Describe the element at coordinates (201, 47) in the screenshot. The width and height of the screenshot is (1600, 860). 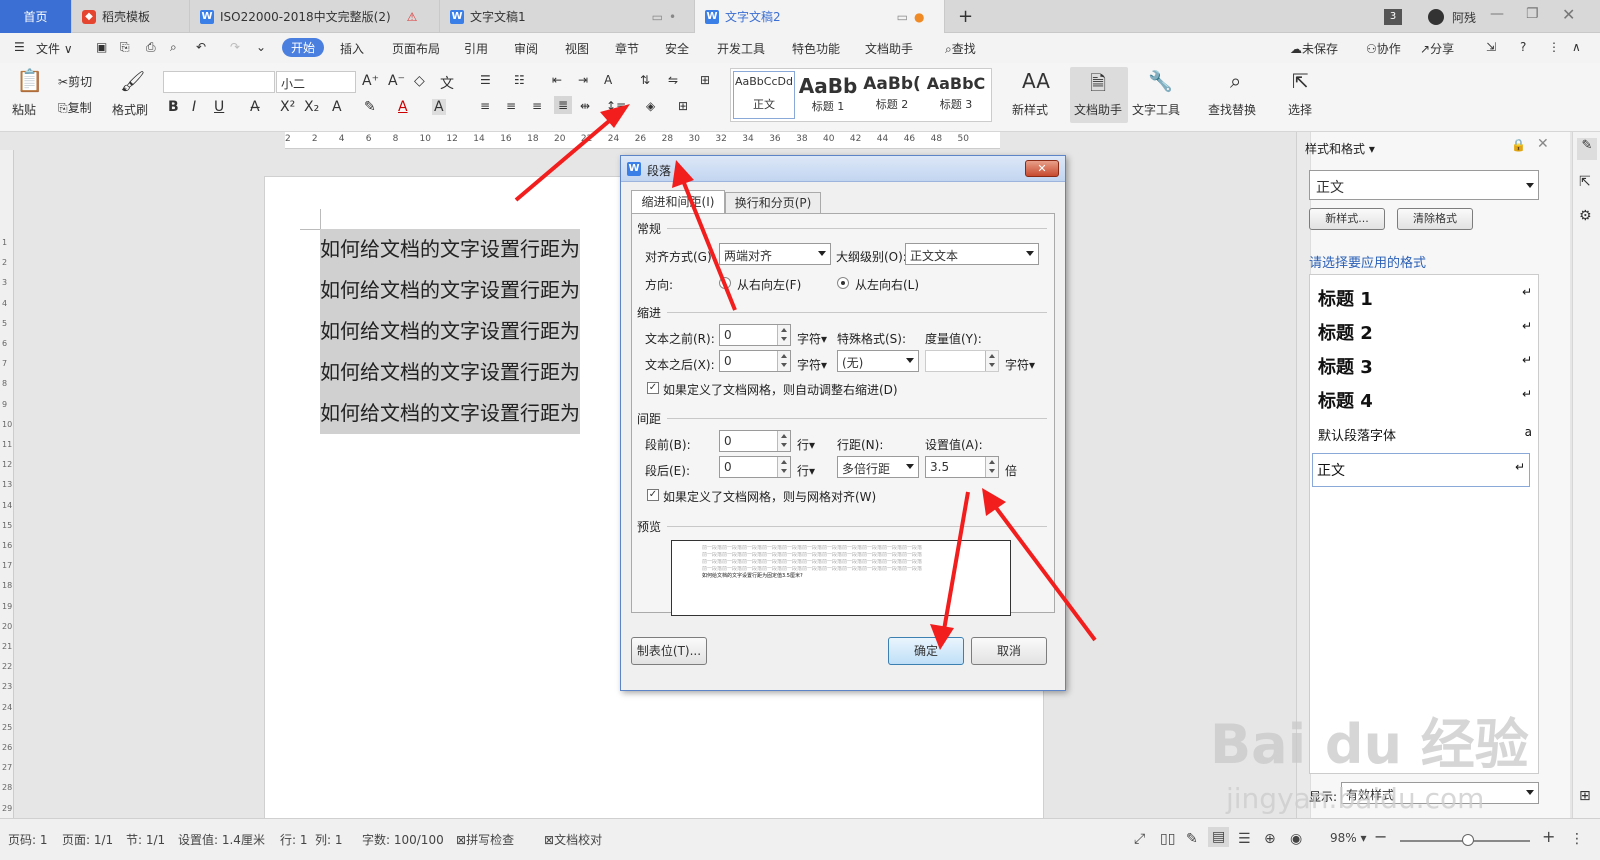
I see `undo-icon: ↶` at that location.